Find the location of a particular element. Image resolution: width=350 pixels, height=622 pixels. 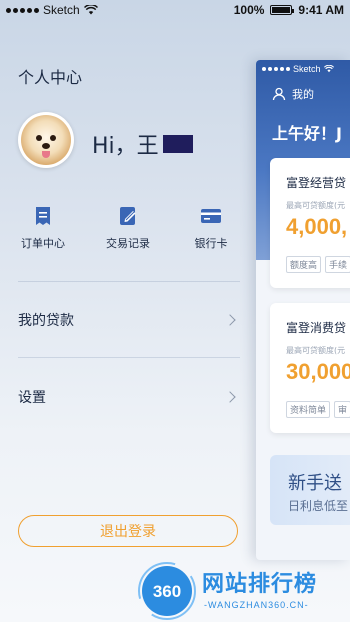

logout-button: 退出登录 is located at coordinates (128, 531).